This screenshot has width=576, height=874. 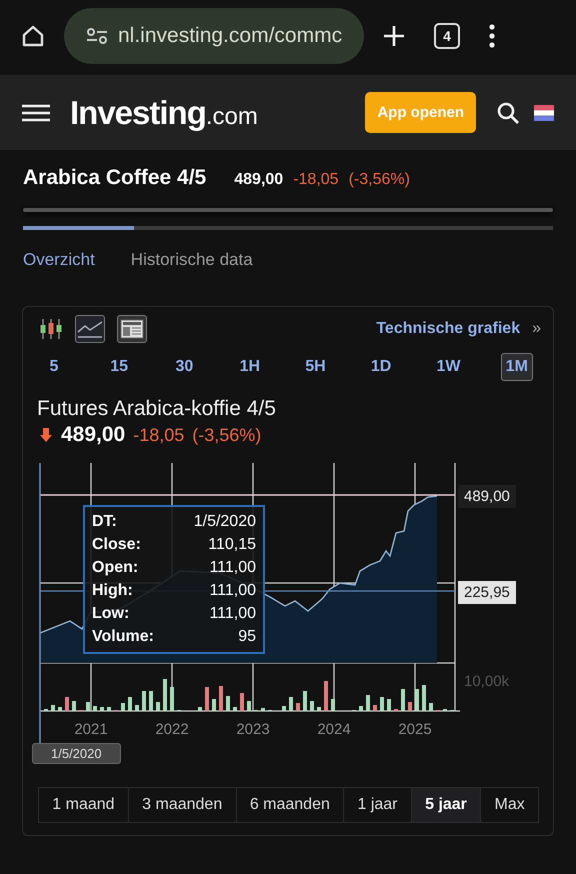 I want to click on interval-button: 1D, so click(x=381, y=367).